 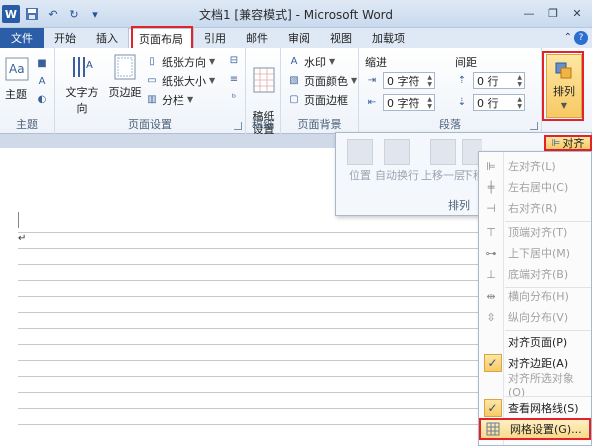 I want to click on menu-separator, so click(x=548, y=396).